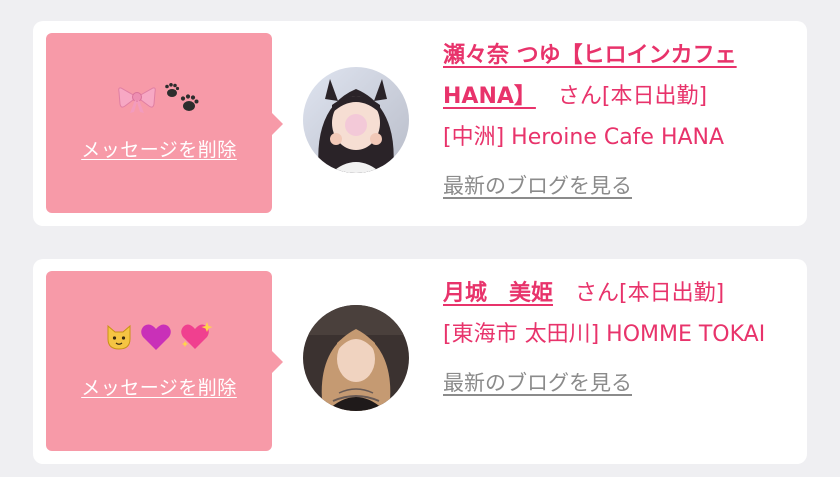 This screenshot has height=477, width=840. What do you see at coordinates (156, 337) in the screenshot?
I see `purple-heart-icon` at bounding box center [156, 337].